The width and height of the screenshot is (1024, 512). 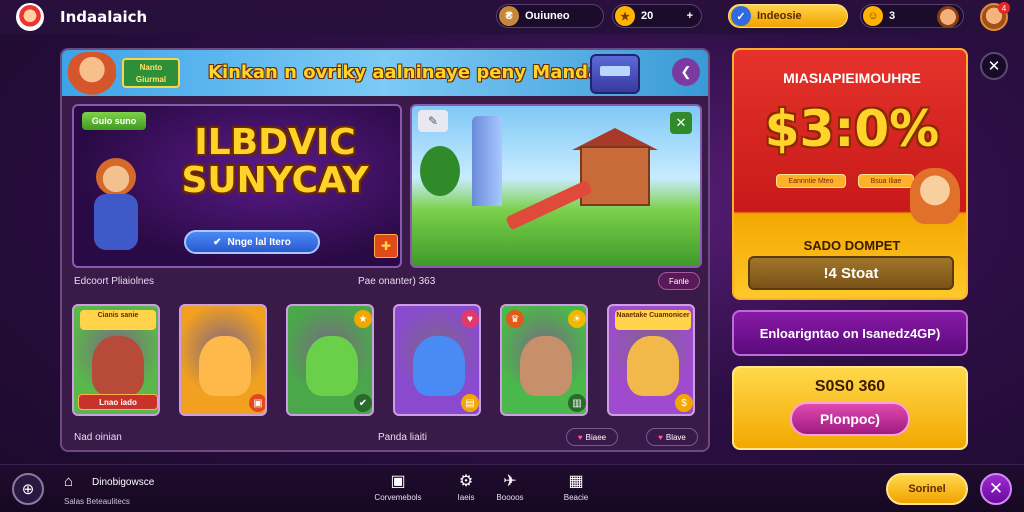 What do you see at coordinates (510, 481) in the screenshot?
I see `plane-icon: ✈` at bounding box center [510, 481].